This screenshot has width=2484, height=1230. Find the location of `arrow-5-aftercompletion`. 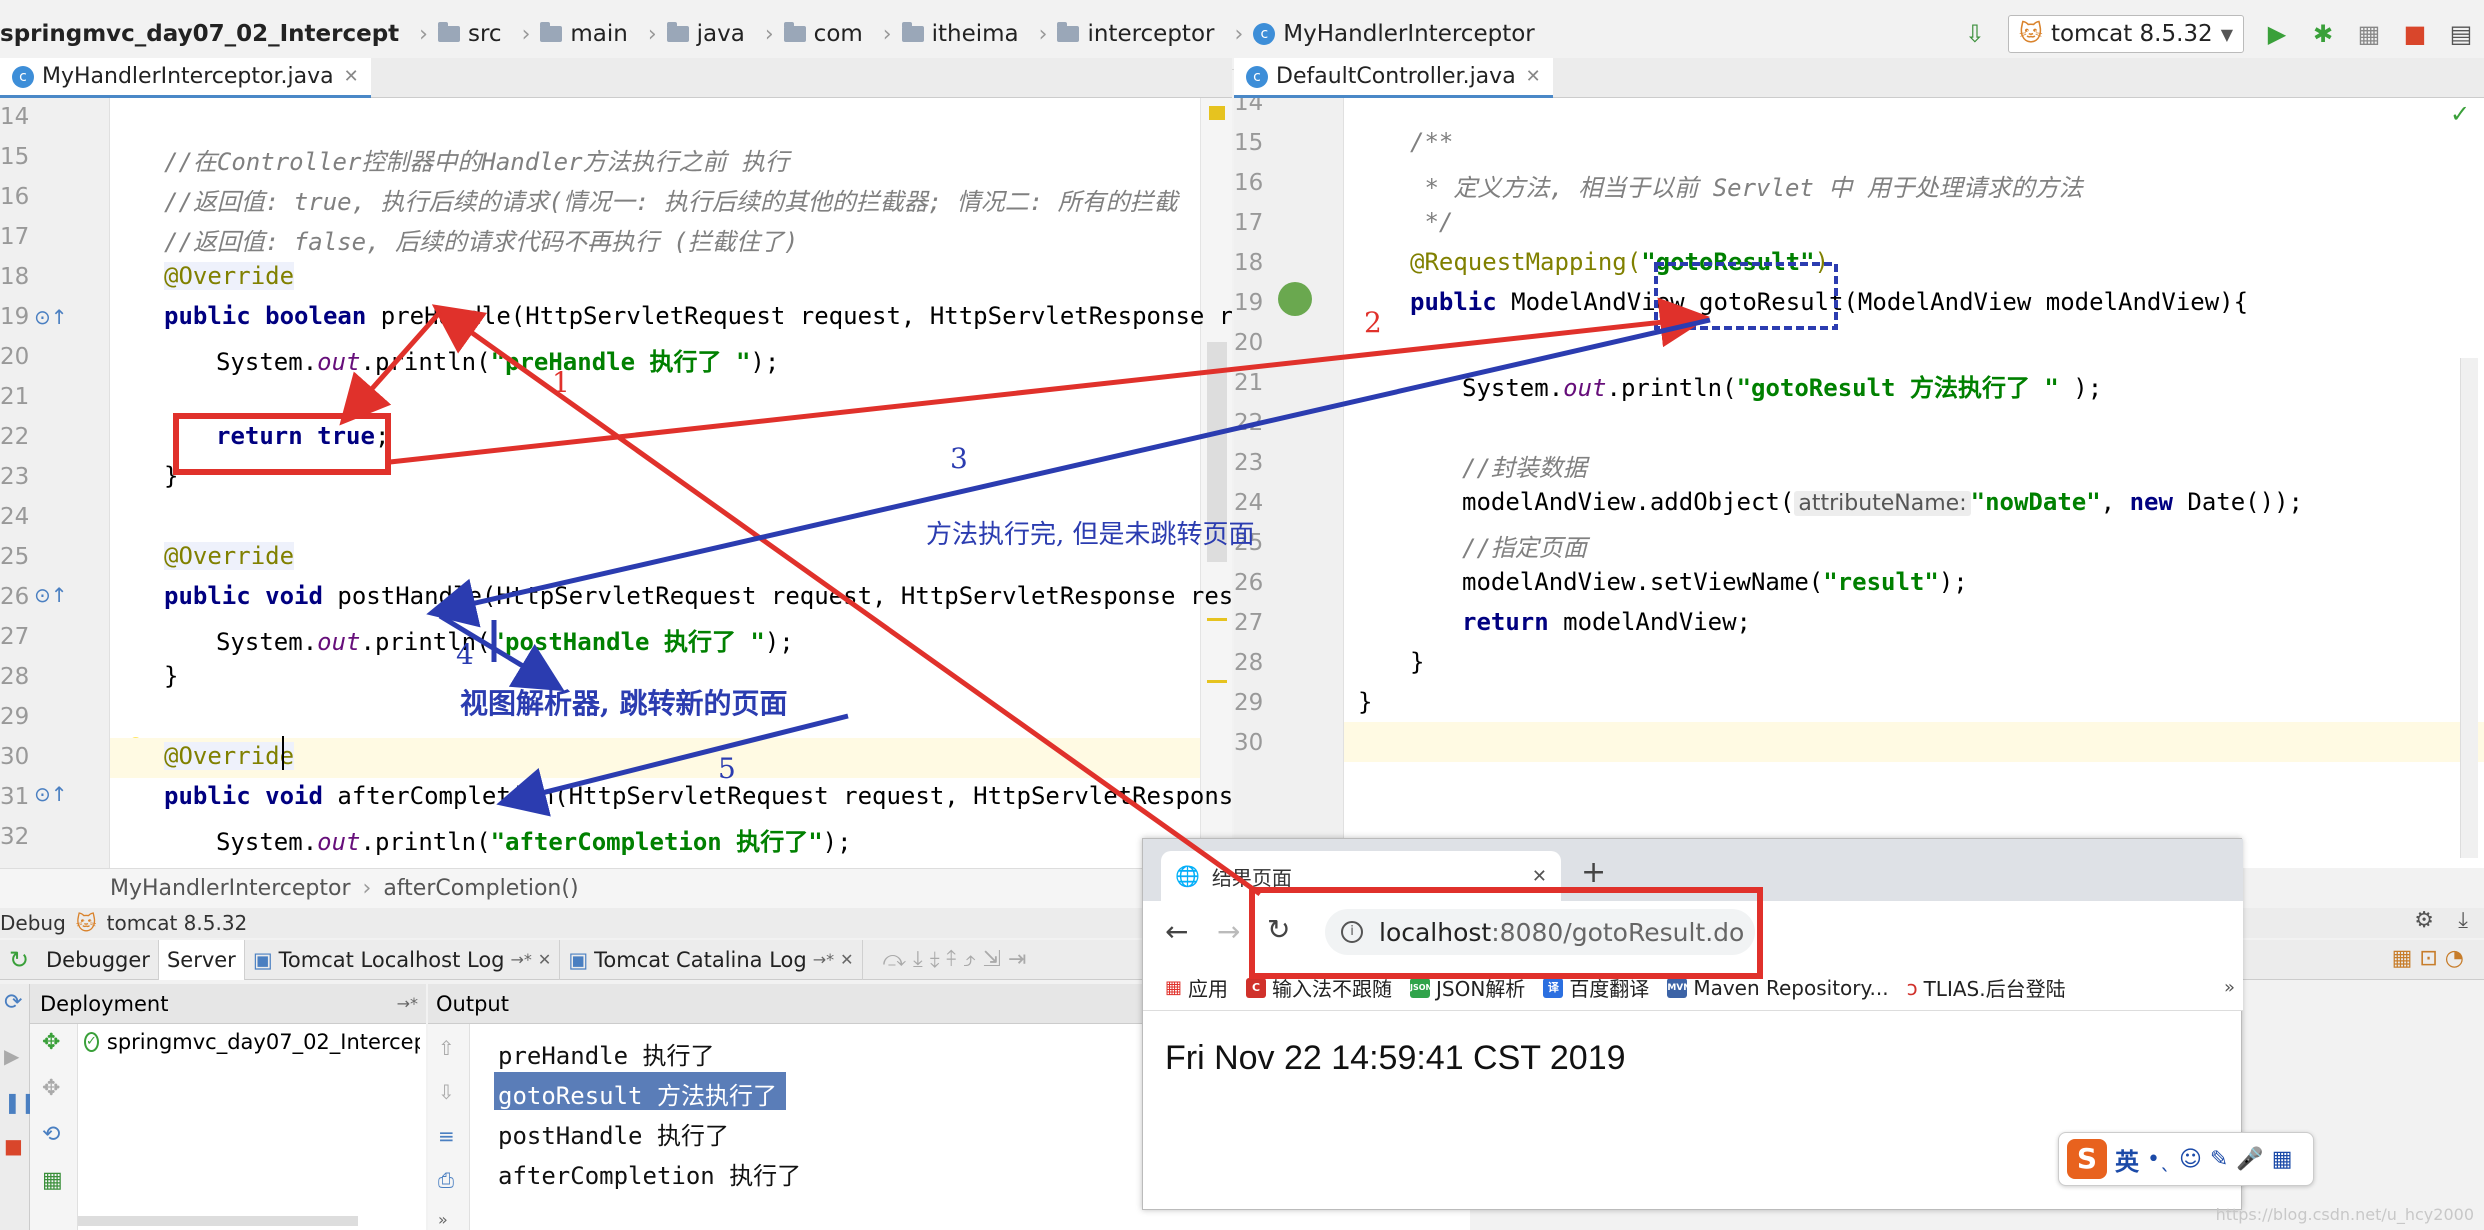

arrow-5-aftercompletion is located at coordinates (672, 765).